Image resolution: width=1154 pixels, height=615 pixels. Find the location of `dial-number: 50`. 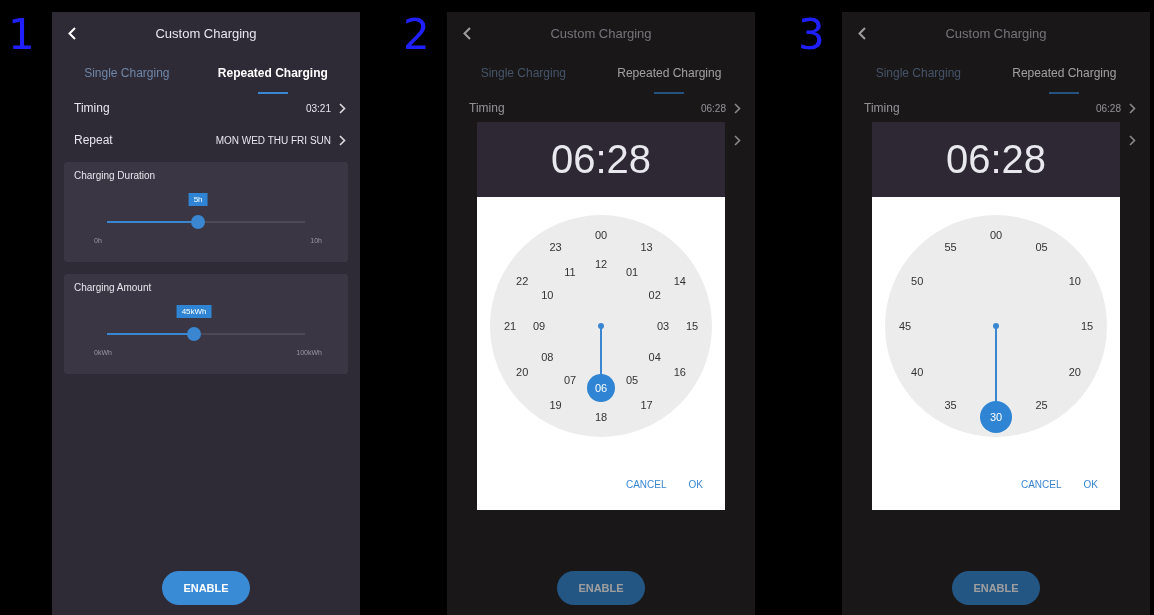

dial-number: 50 is located at coordinates (917, 280).